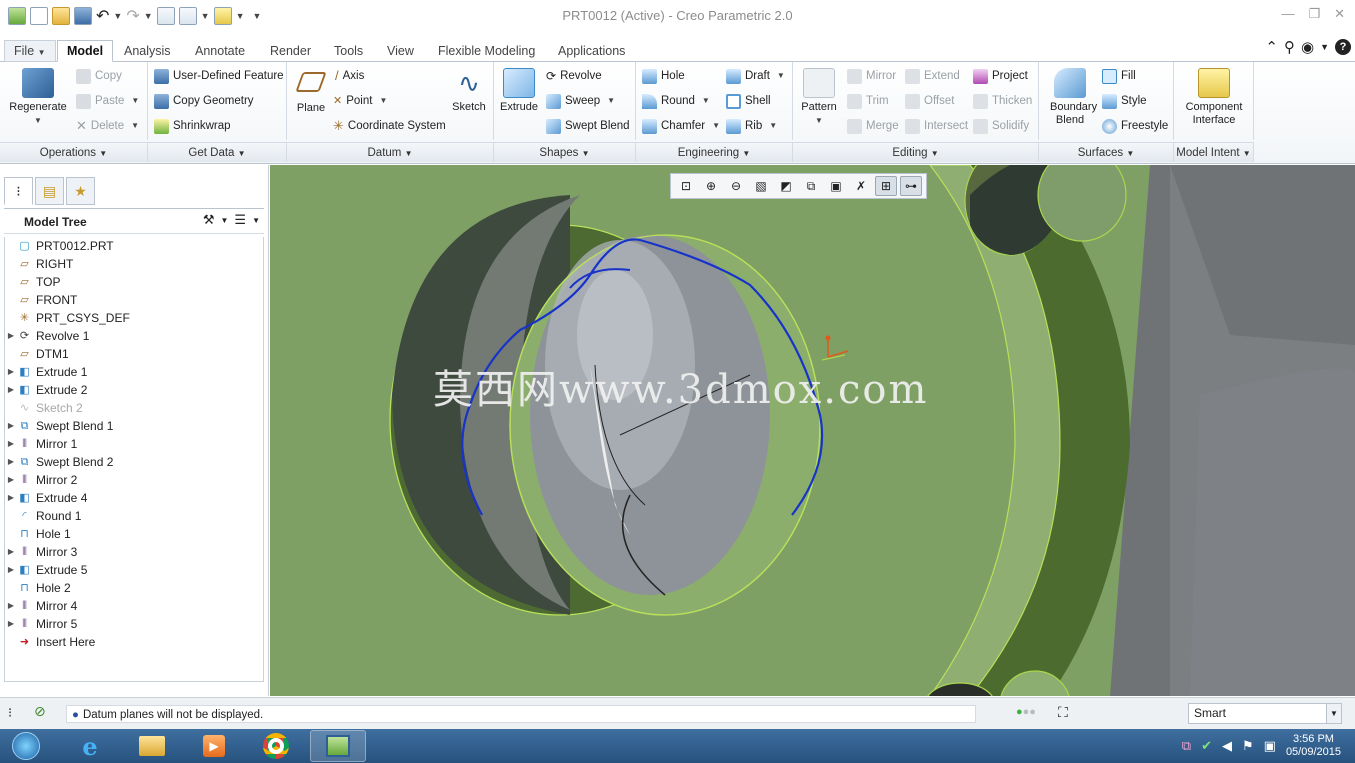 The width and height of the screenshot is (1355, 763). I want to click on datum-group-label: Datum ▼, so click(390, 152).